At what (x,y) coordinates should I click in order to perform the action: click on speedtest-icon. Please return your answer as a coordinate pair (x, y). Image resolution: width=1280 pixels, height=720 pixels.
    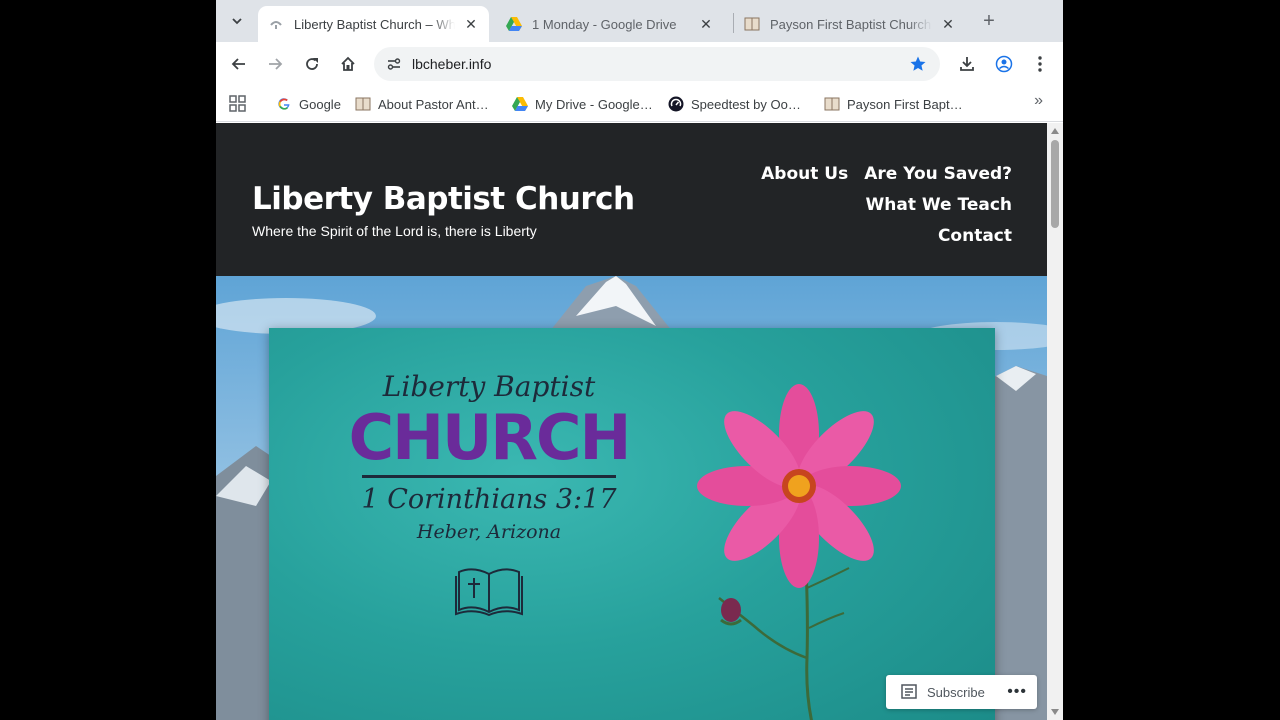
    Looking at the image, I should click on (676, 104).